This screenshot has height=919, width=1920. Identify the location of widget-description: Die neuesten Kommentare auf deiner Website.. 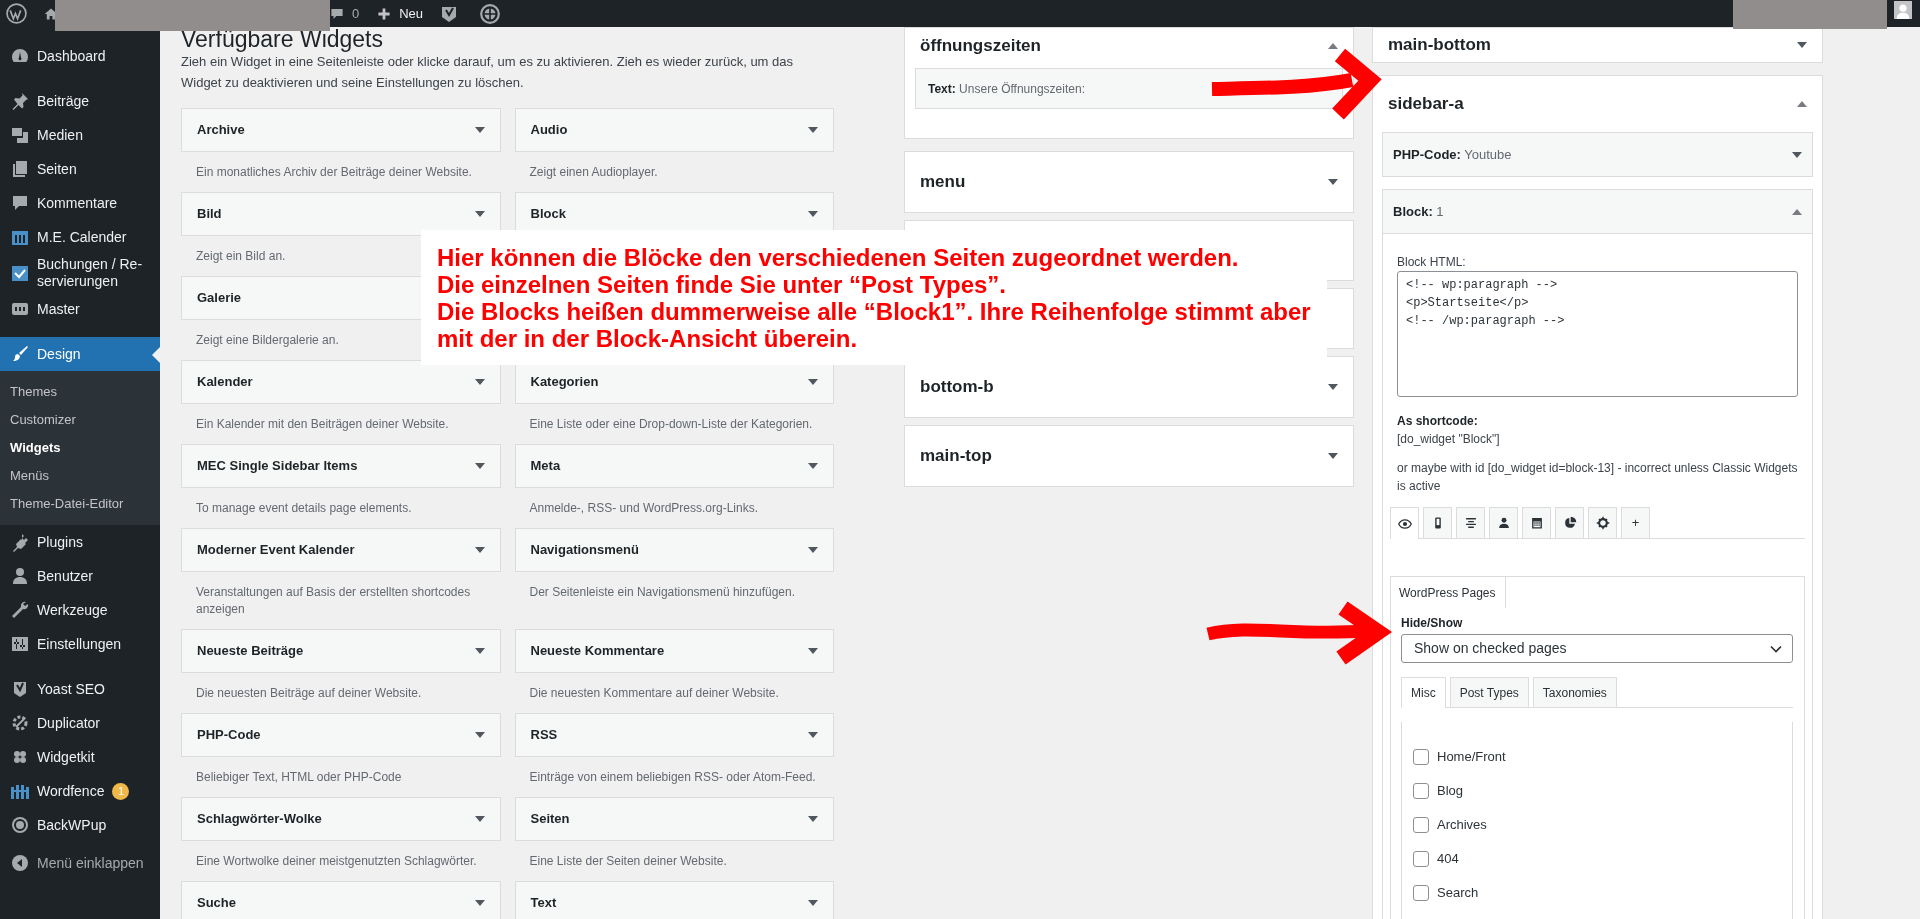
(654, 693).